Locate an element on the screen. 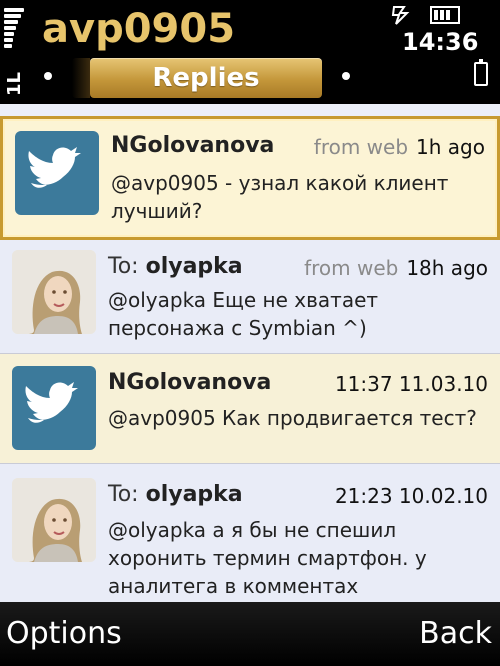 The image size is (500, 666). tab-shade is located at coordinates (81, 78).